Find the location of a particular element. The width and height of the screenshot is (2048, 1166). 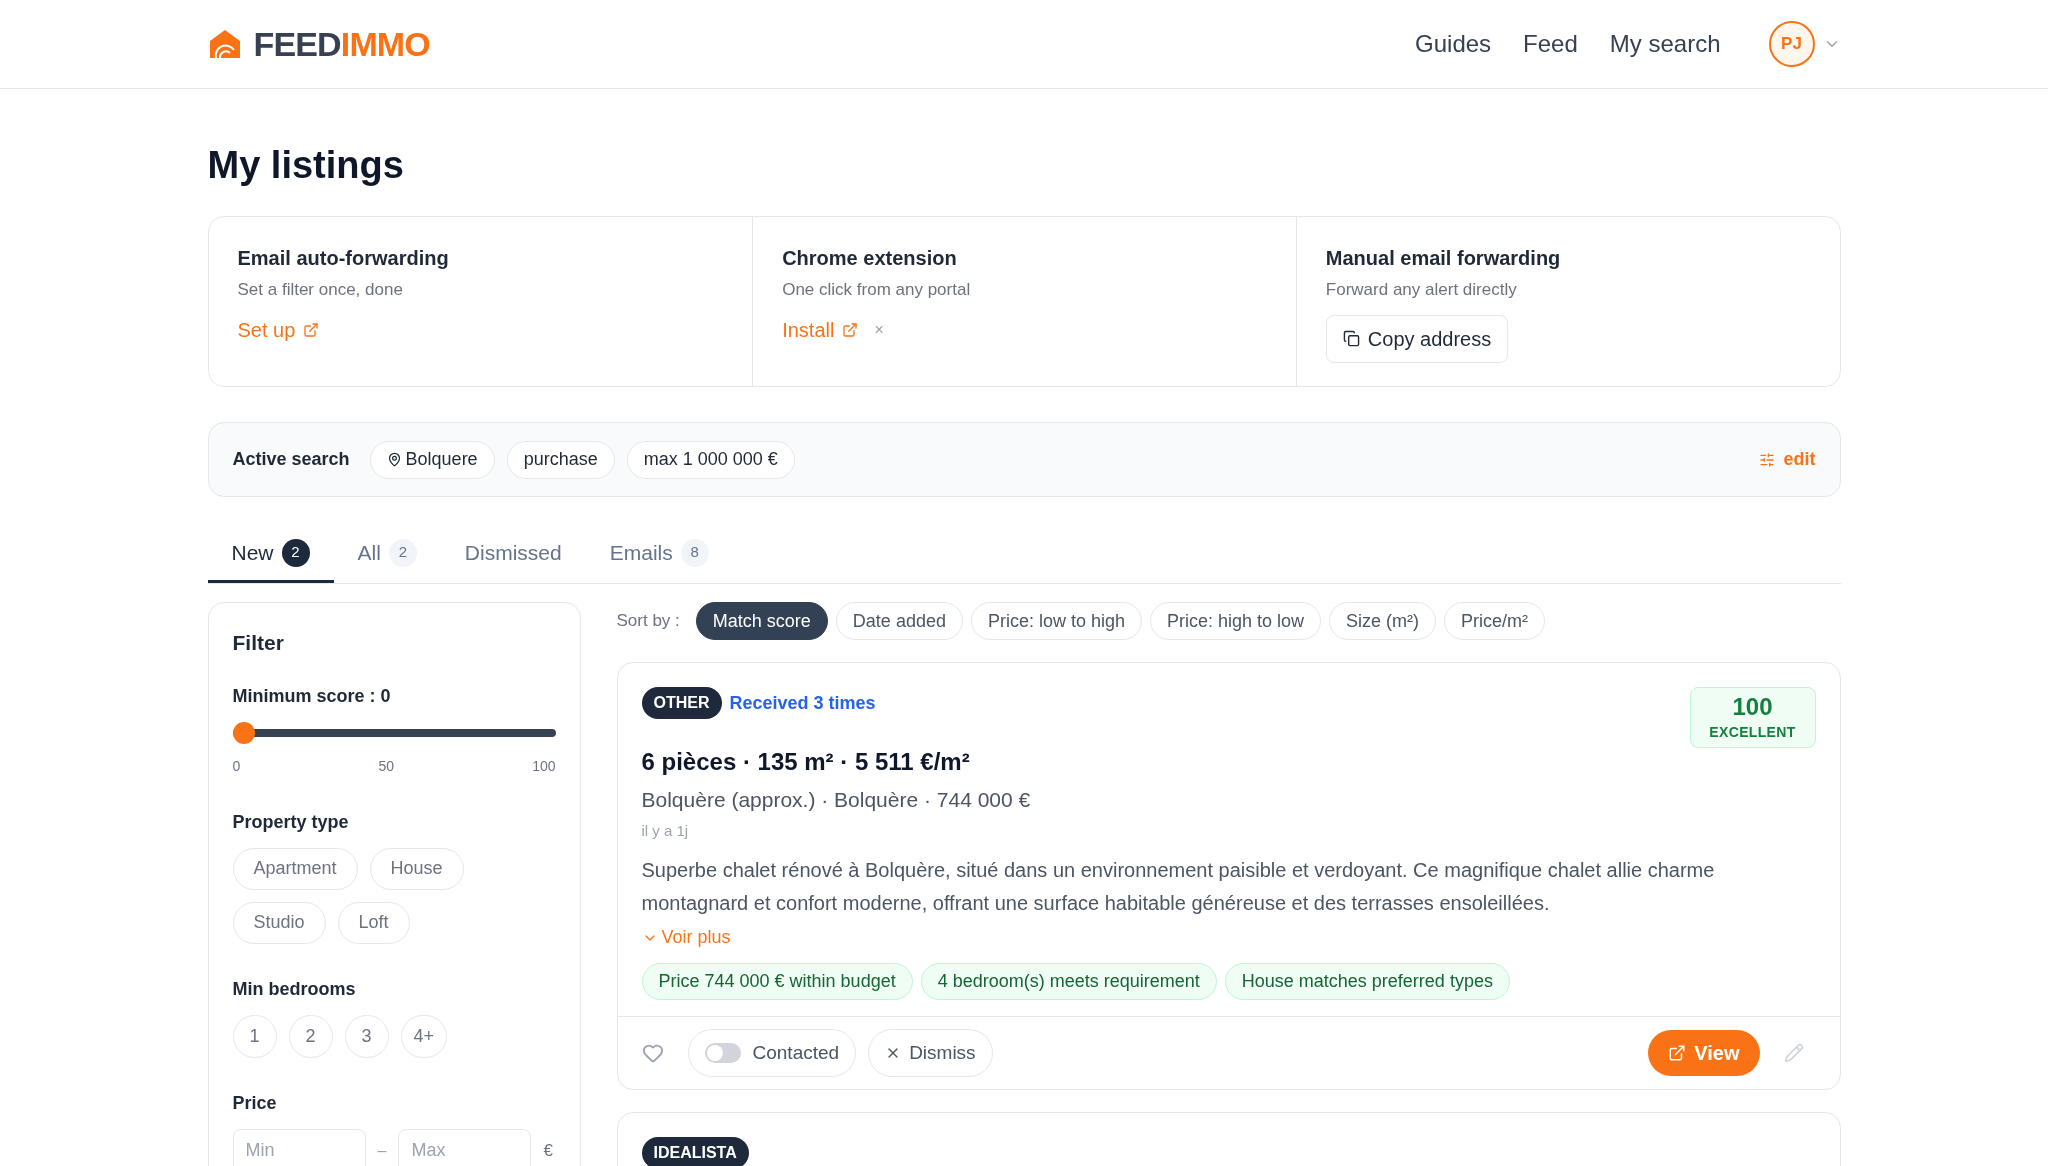

see-more-link: Voir plus is located at coordinates (686, 937).